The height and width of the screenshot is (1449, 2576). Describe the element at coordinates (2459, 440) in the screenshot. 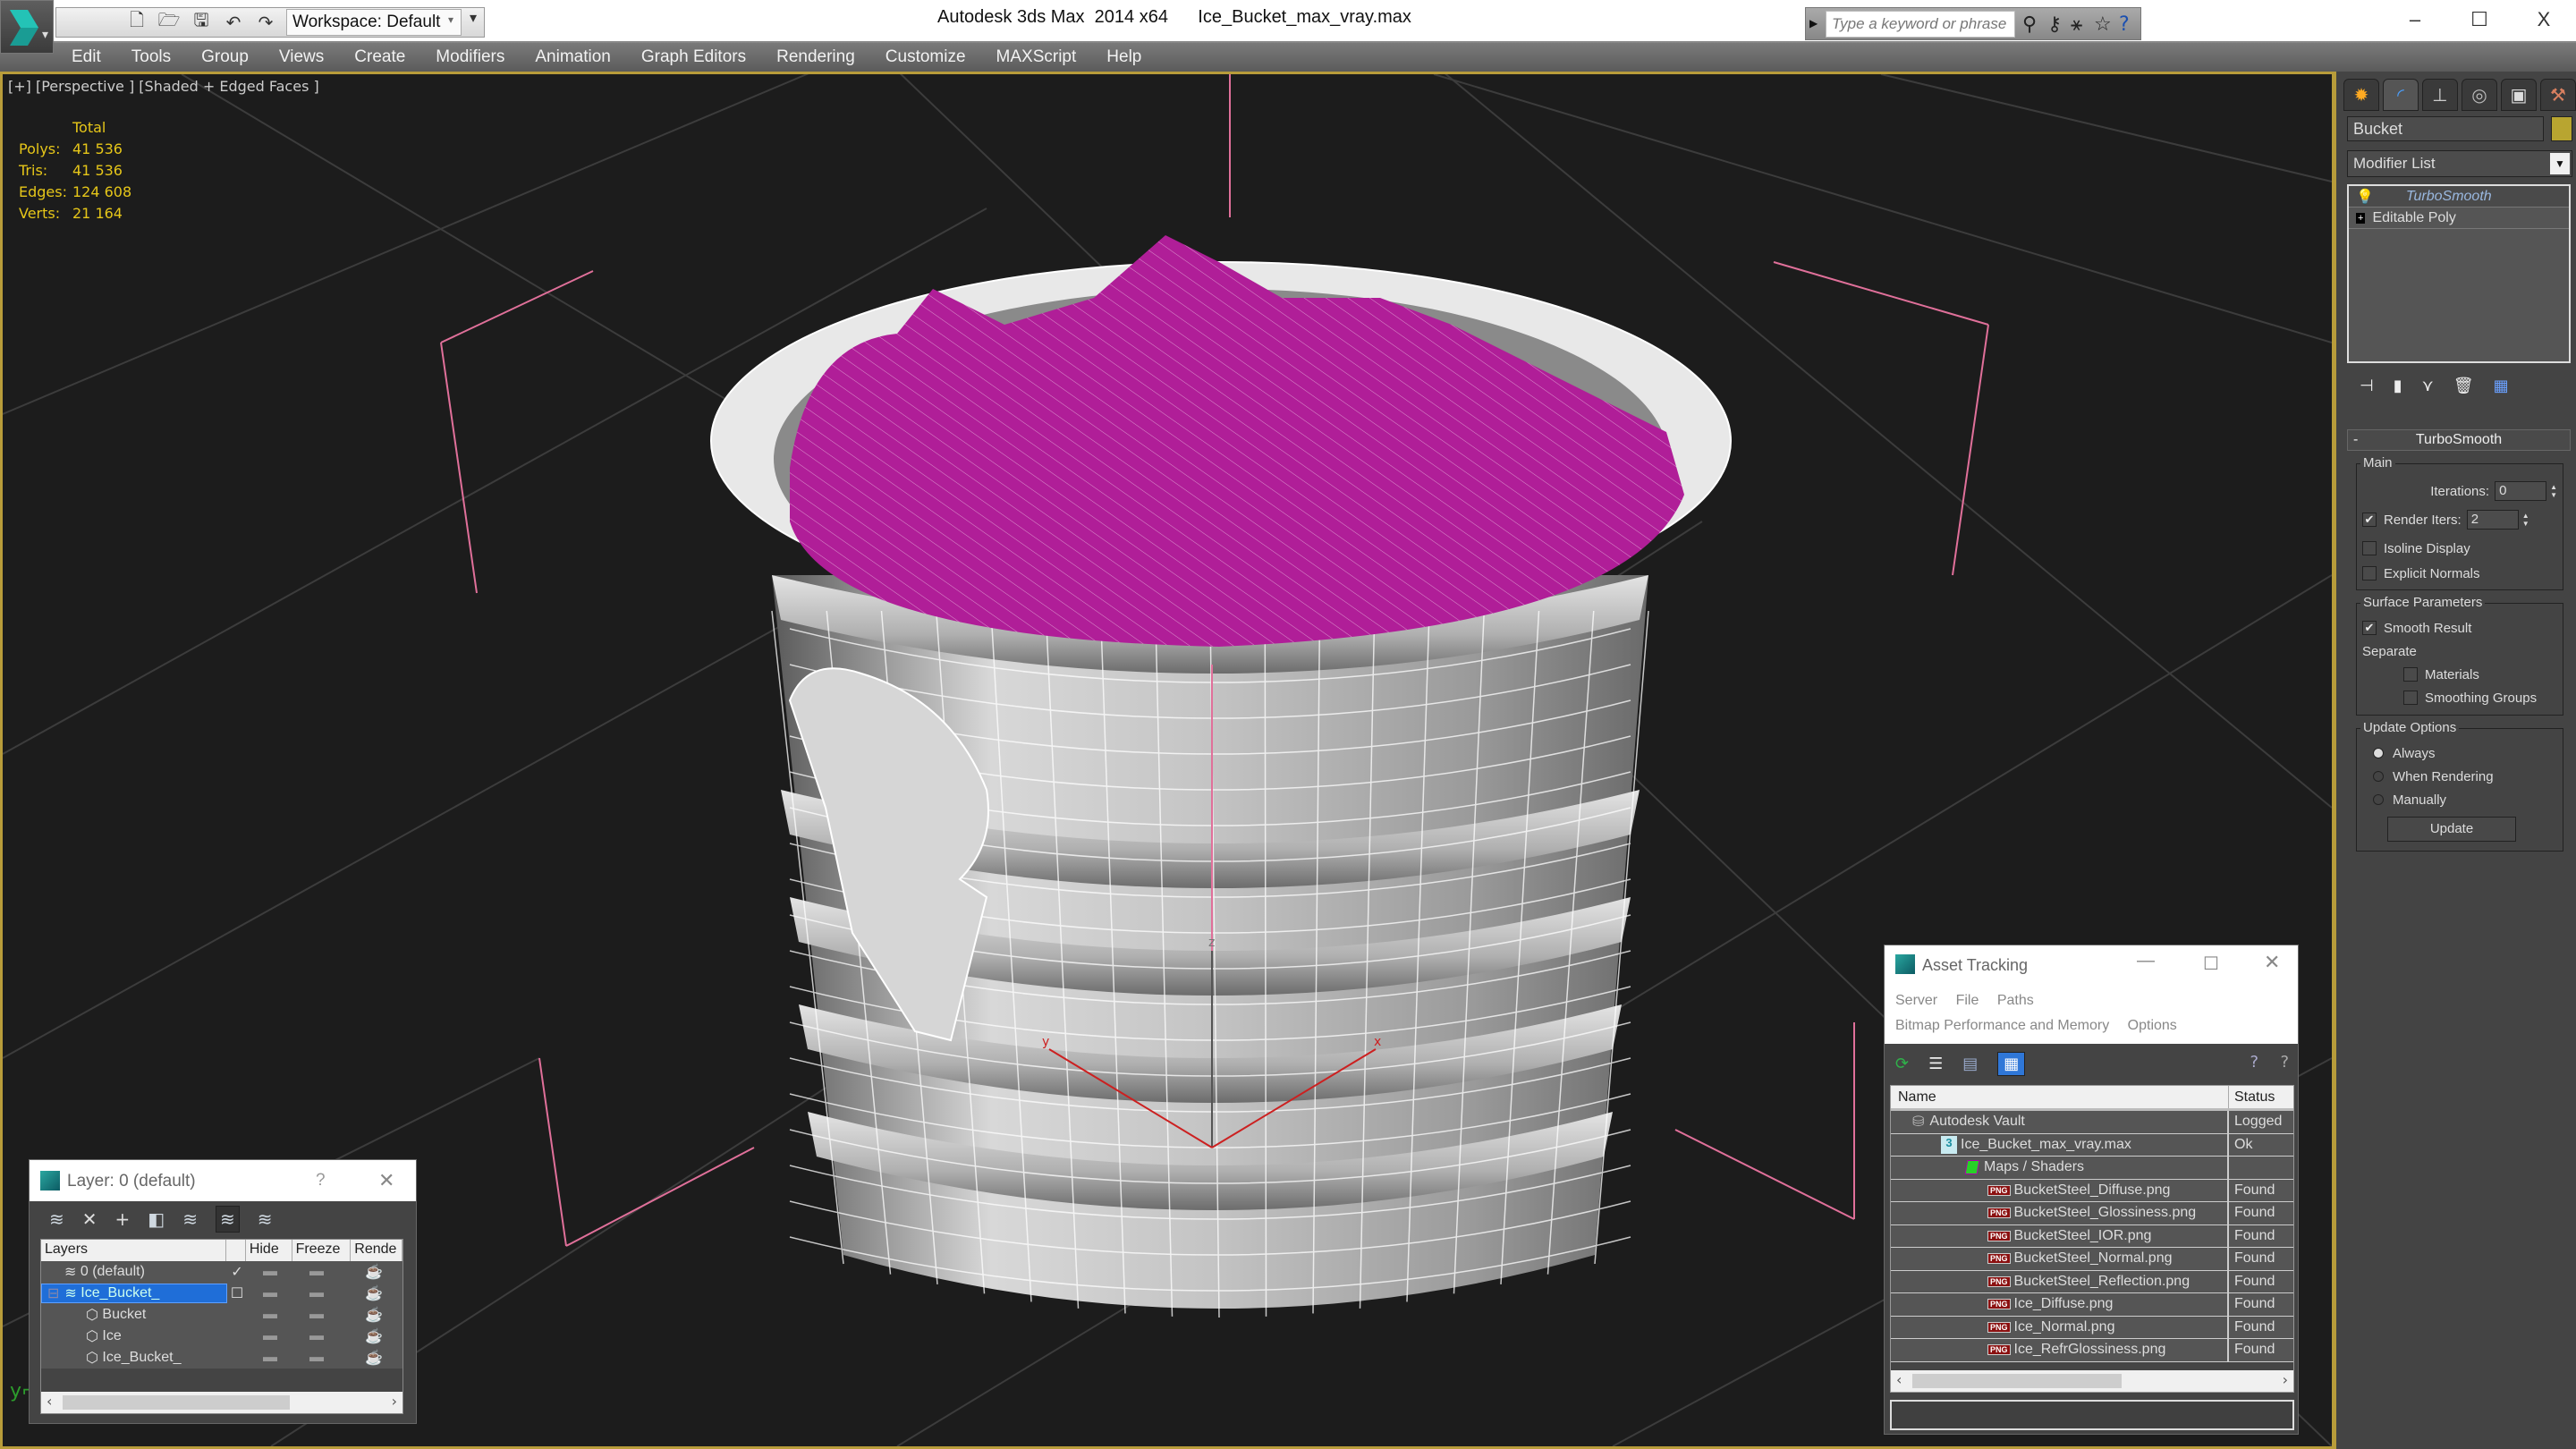

I see `rollout-header: - TurboSmooth` at that location.